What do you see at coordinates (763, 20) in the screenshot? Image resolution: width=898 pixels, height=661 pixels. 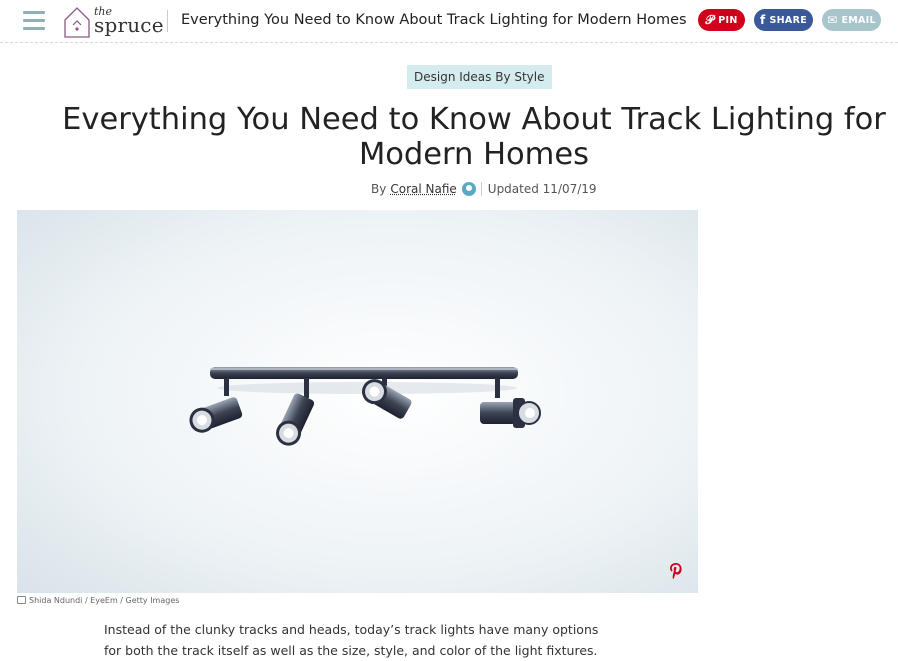 I see `facebook-icon: f` at bounding box center [763, 20].